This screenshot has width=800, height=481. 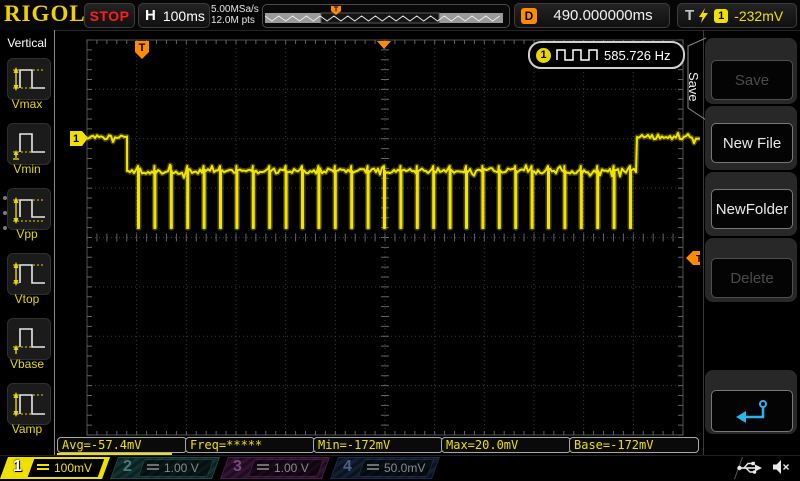 What do you see at coordinates (27, 299) in the screenshot?
I see `vtop-label: Vtop` at bounding box center [27, 299].